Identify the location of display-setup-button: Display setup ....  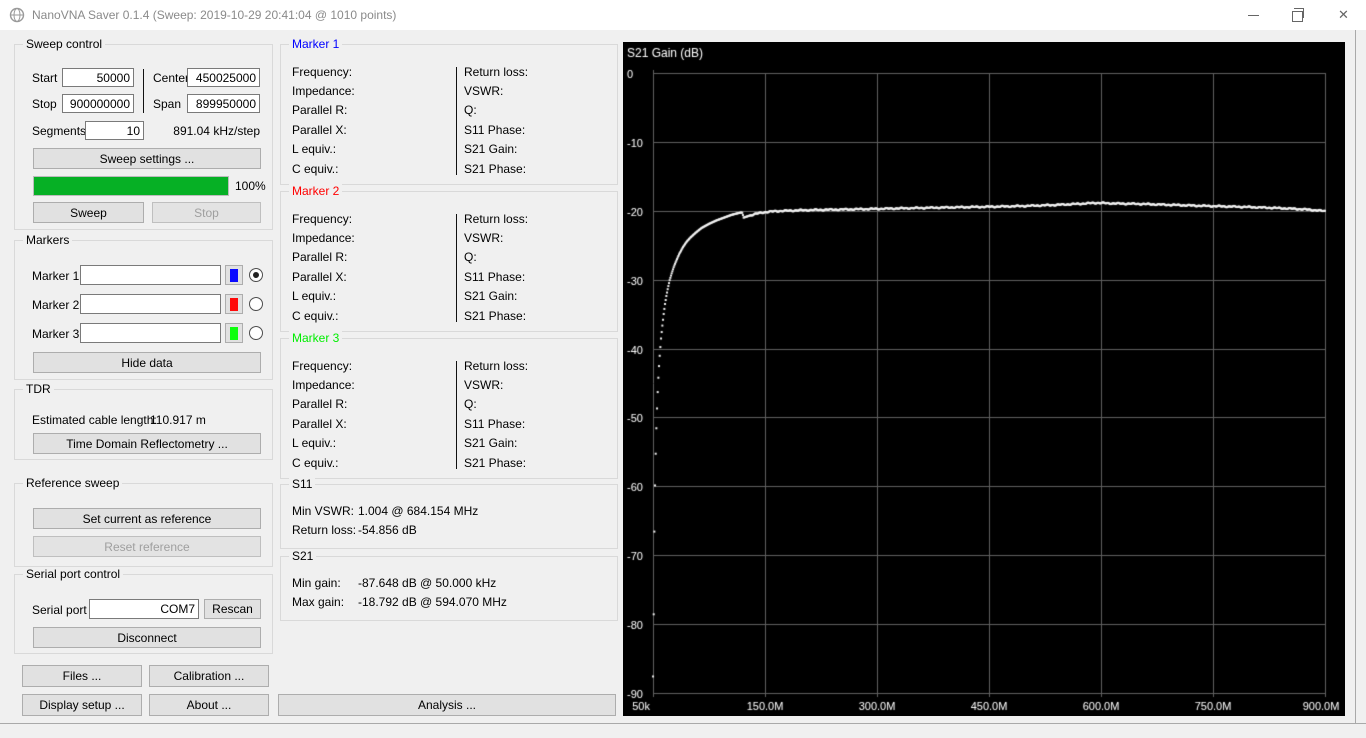
(82, 705).